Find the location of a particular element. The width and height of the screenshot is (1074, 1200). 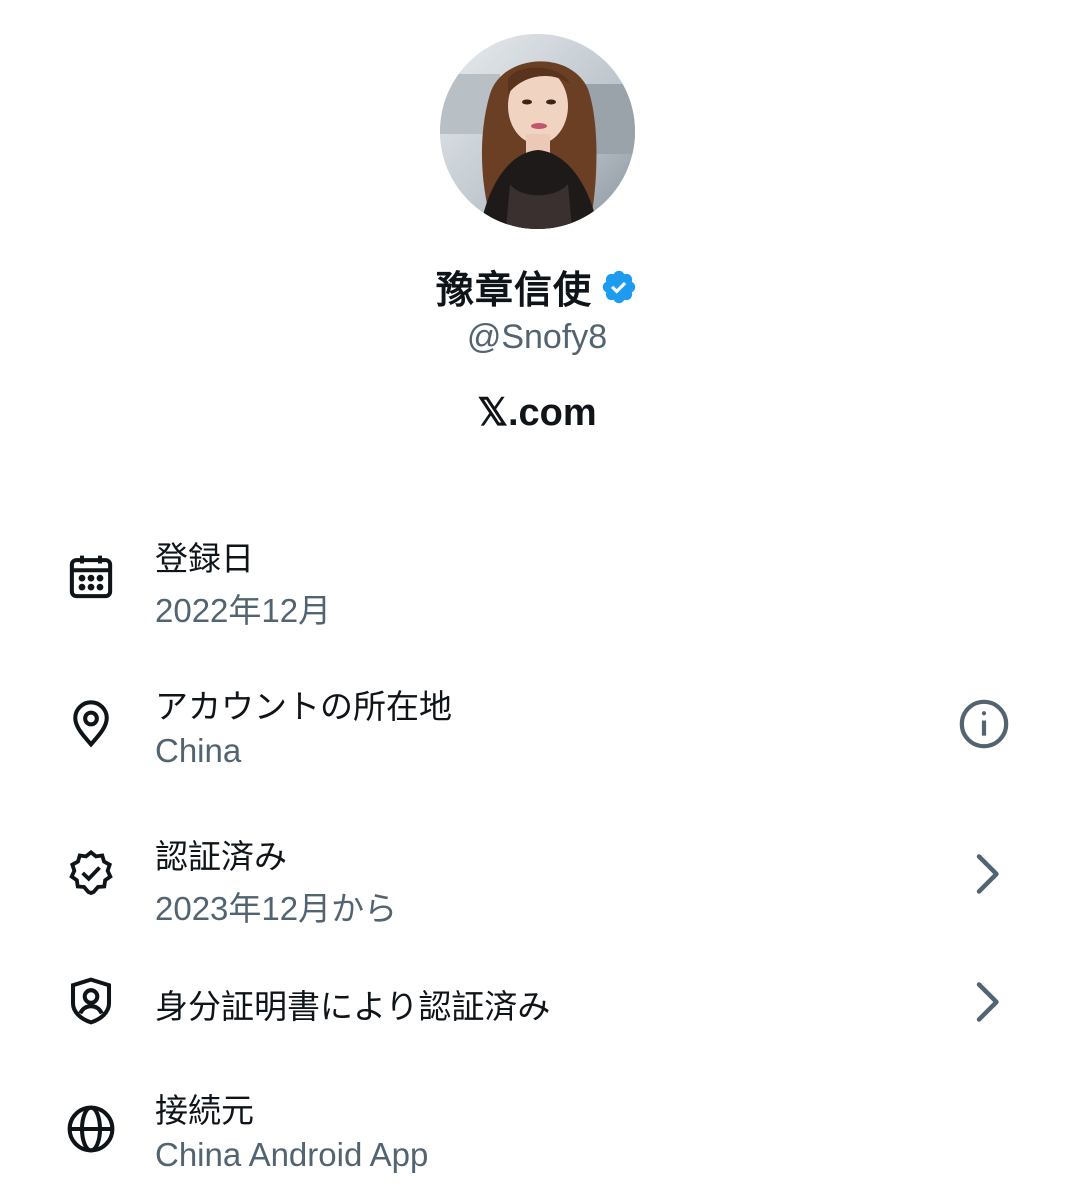

verified-value: 2023年12月から is located at coordinates (276, 908).